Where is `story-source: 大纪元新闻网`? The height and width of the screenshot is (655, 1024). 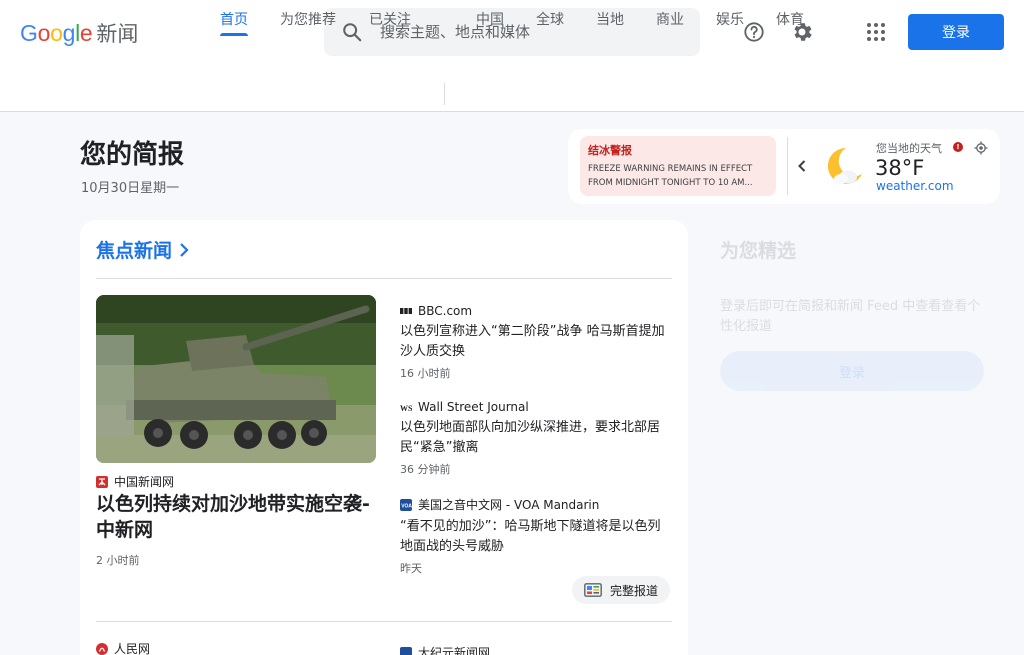
story-source: 大纪元新闻网 is located at coordinates (445, 649).